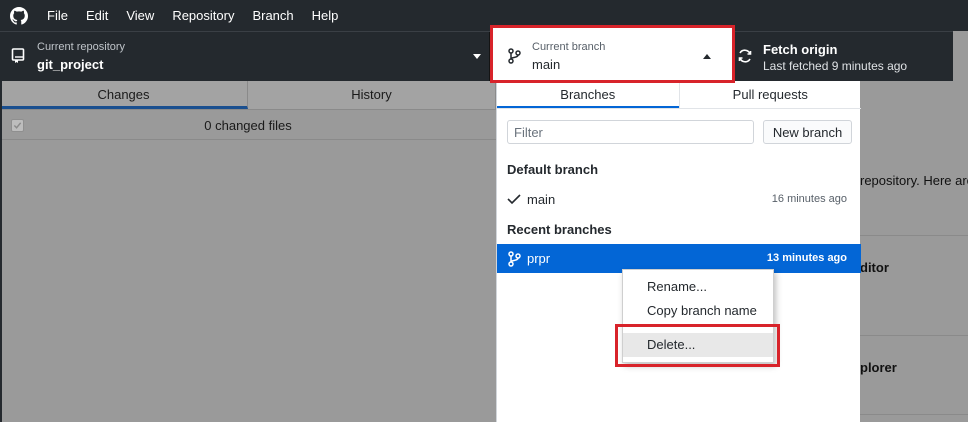 The width and height of the screenshot is (968, 422). I want to click on menu-repository: Repository, so click(203, 15).